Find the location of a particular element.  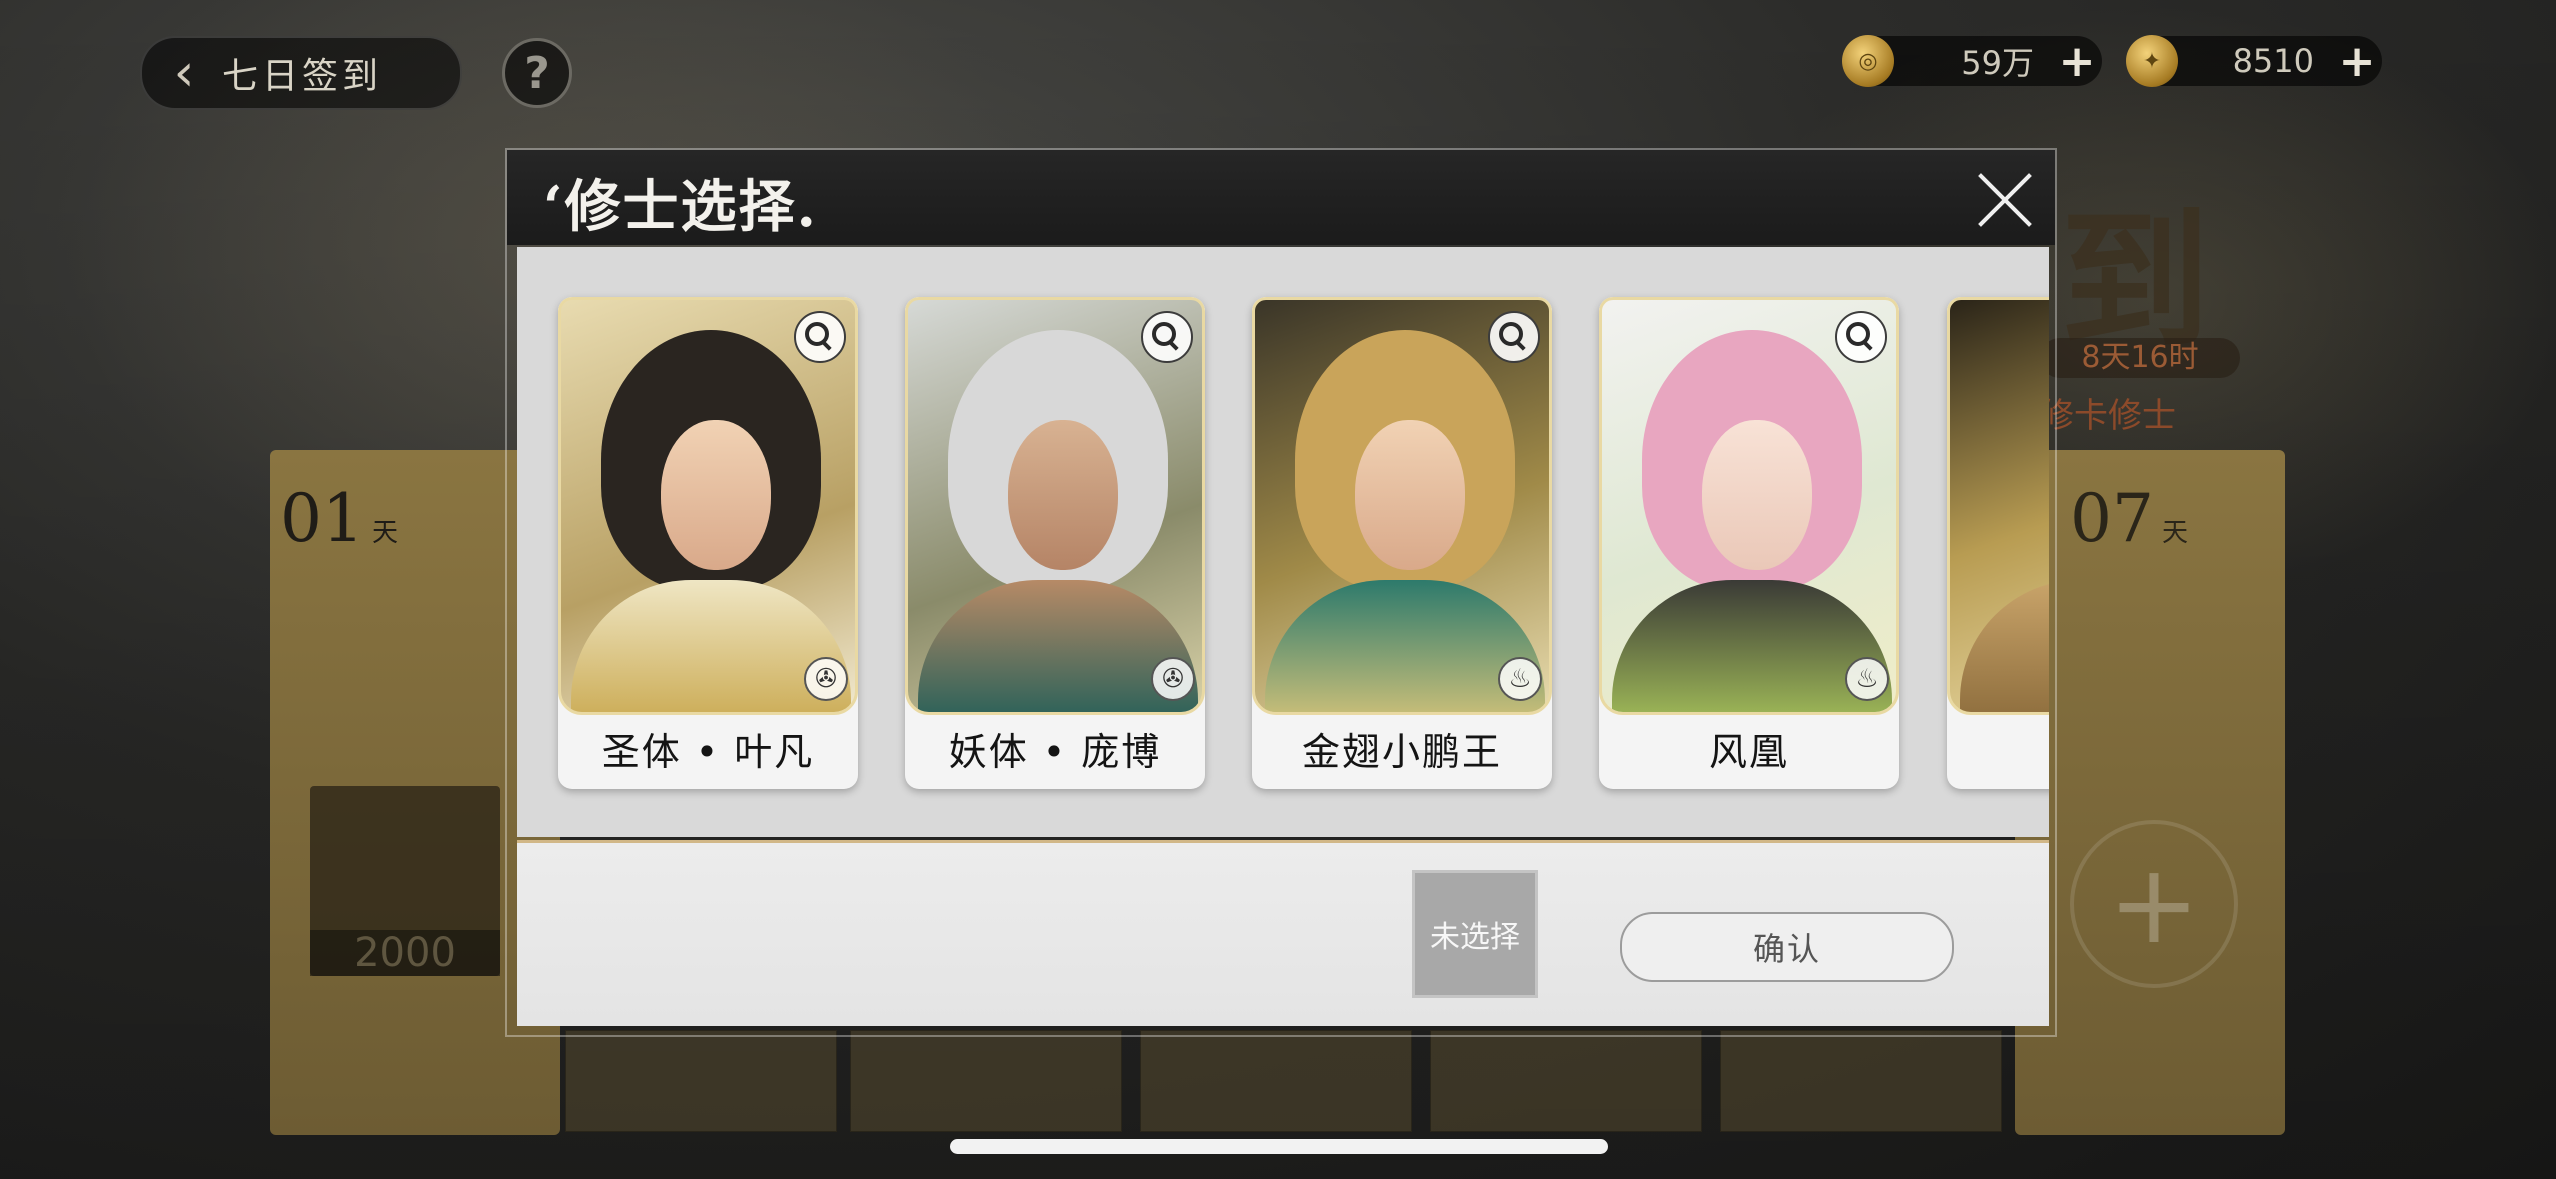

event-subtitle: 修卡修士 is located at coordinates (2108, 416).